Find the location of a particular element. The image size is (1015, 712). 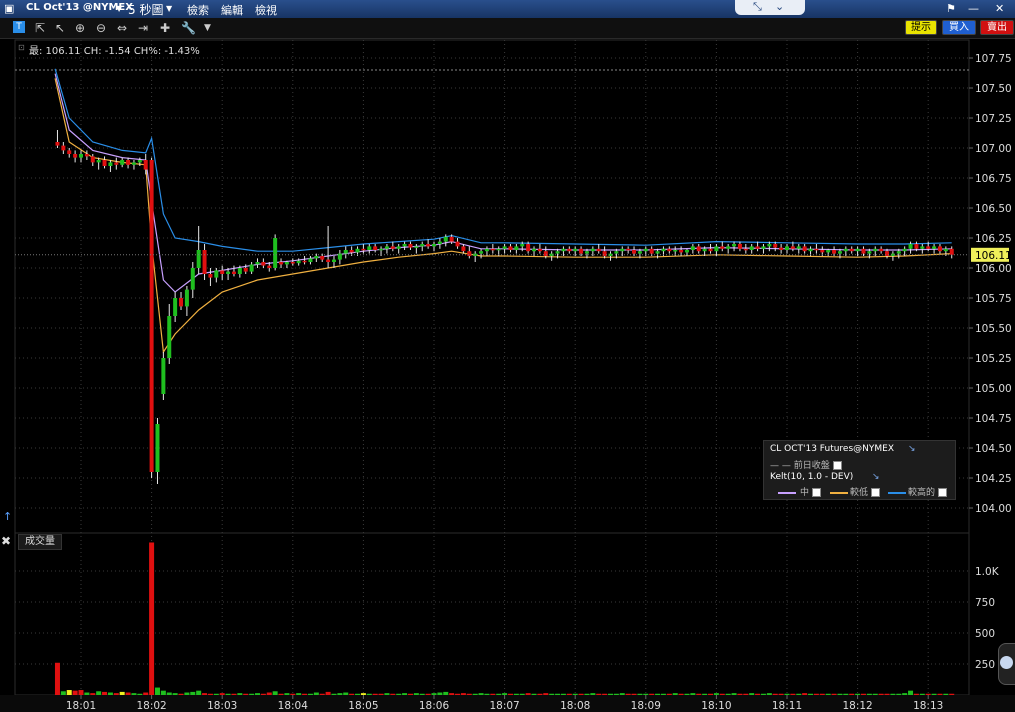

pan-icon: ⇔ is located at coordinates (122, 28).